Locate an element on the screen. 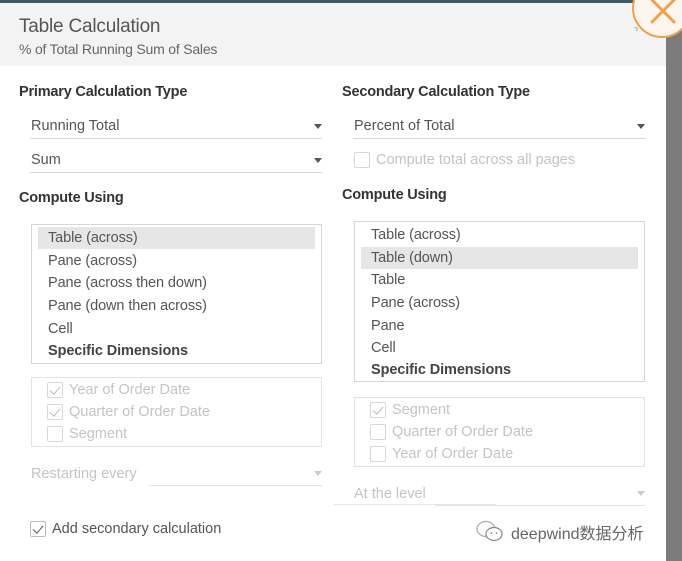  at-the-level-select is located at coordinates (540, 494).